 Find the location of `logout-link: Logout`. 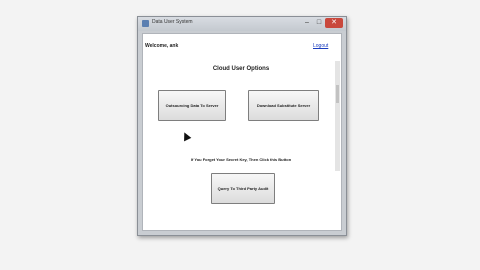

logout-link: Logout is located at coordinates (320, 46).